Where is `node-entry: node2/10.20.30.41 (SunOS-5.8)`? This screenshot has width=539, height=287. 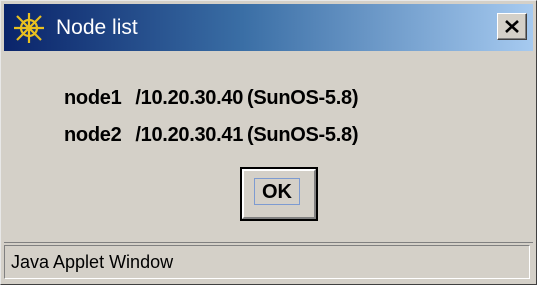
node-entry: node2/10.20.30.41 (SunOS-5.8) is located at coordinates (211, 135).